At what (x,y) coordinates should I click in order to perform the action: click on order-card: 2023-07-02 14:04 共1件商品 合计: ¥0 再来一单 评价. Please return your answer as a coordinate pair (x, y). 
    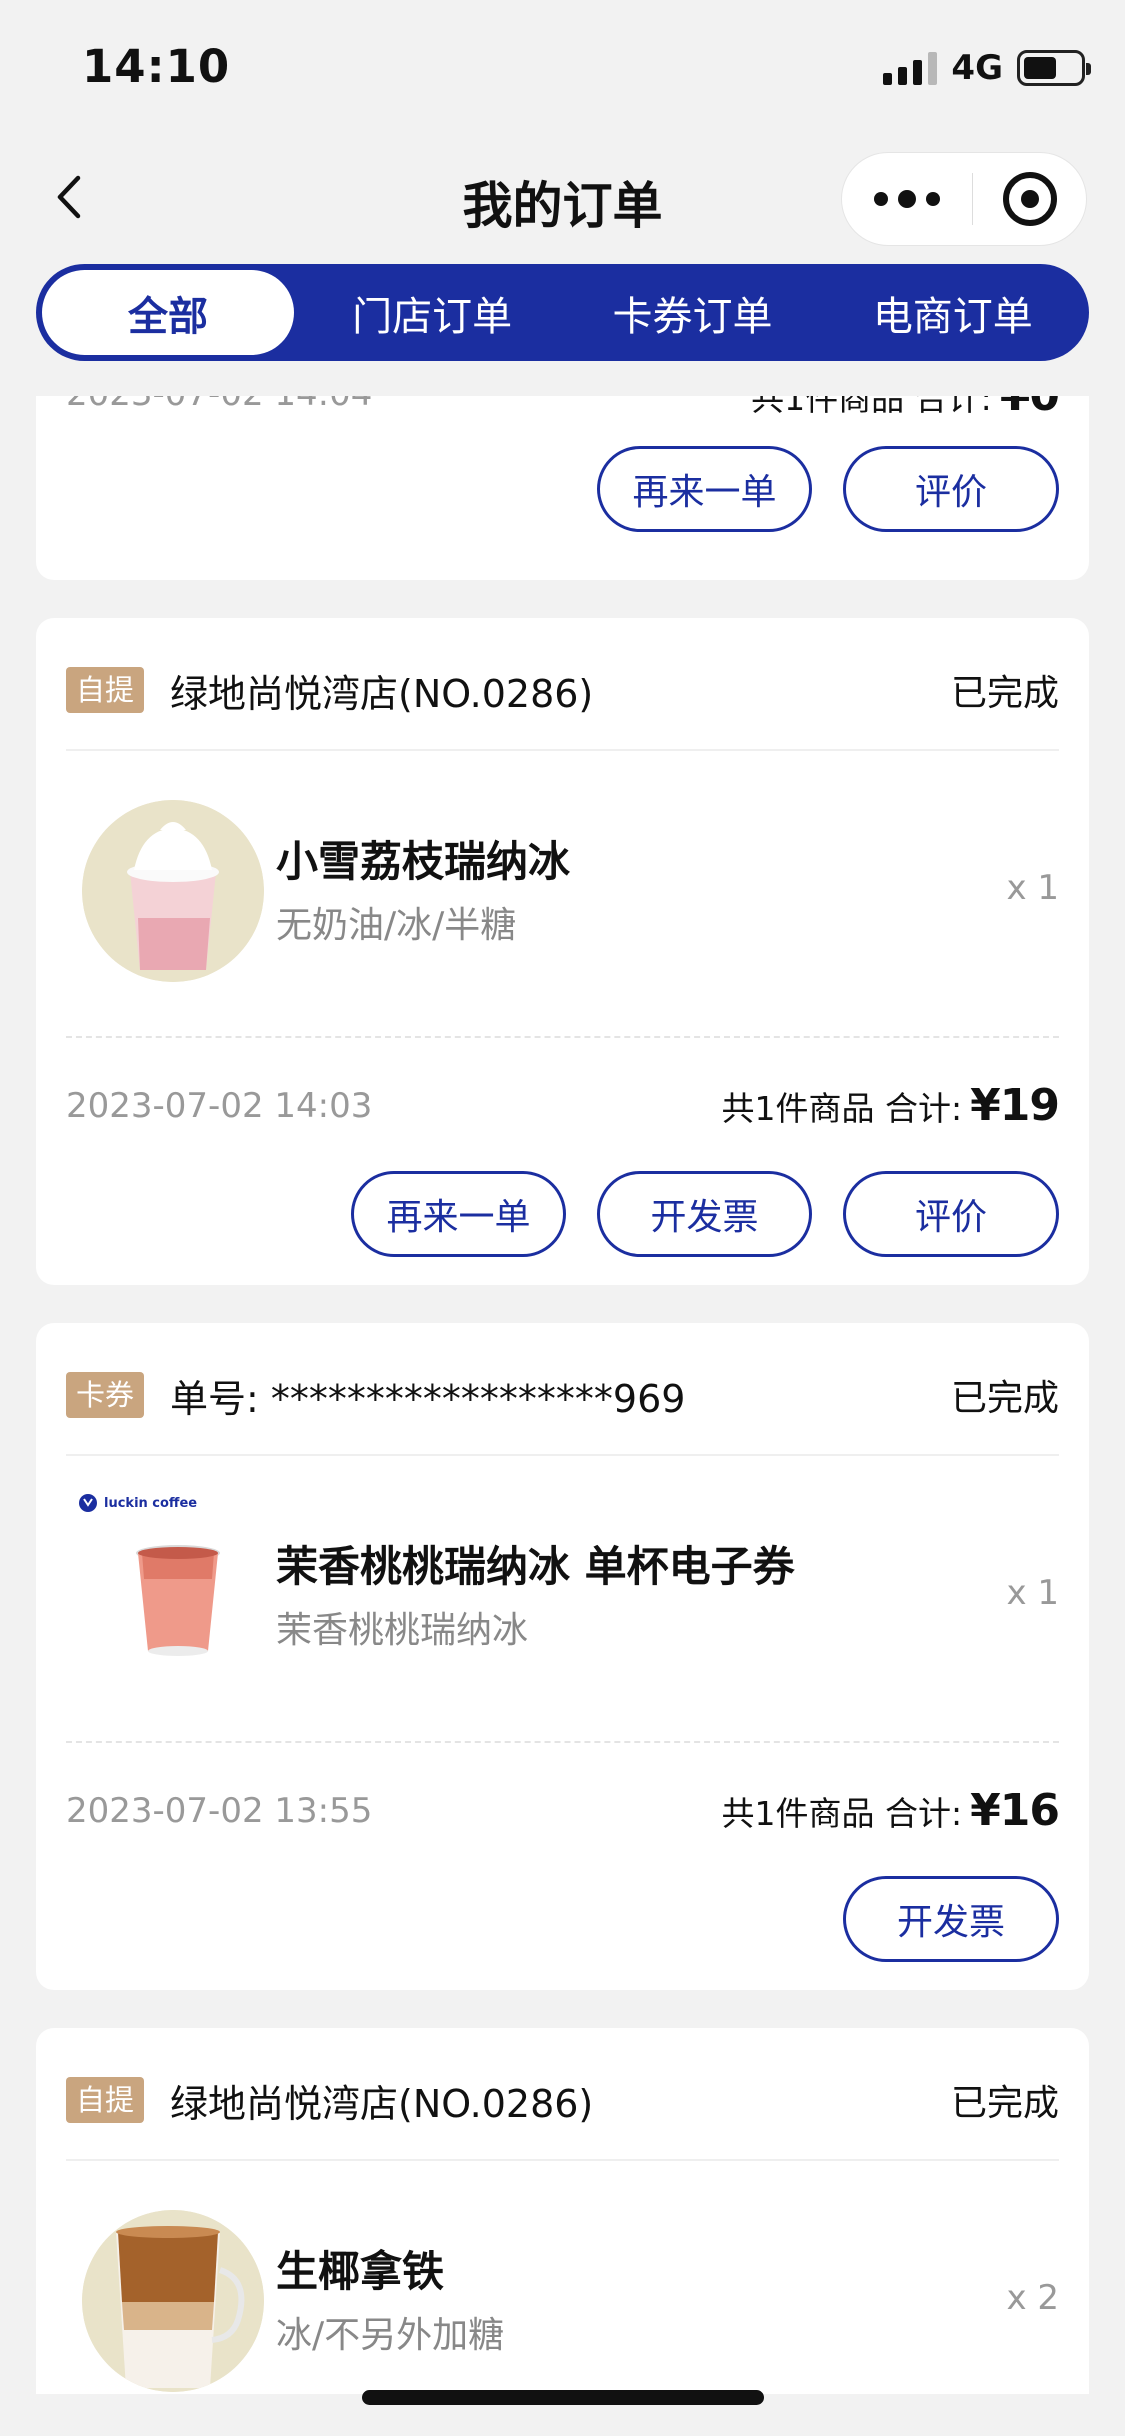
    Looking at the image, I should click on (562, 488).